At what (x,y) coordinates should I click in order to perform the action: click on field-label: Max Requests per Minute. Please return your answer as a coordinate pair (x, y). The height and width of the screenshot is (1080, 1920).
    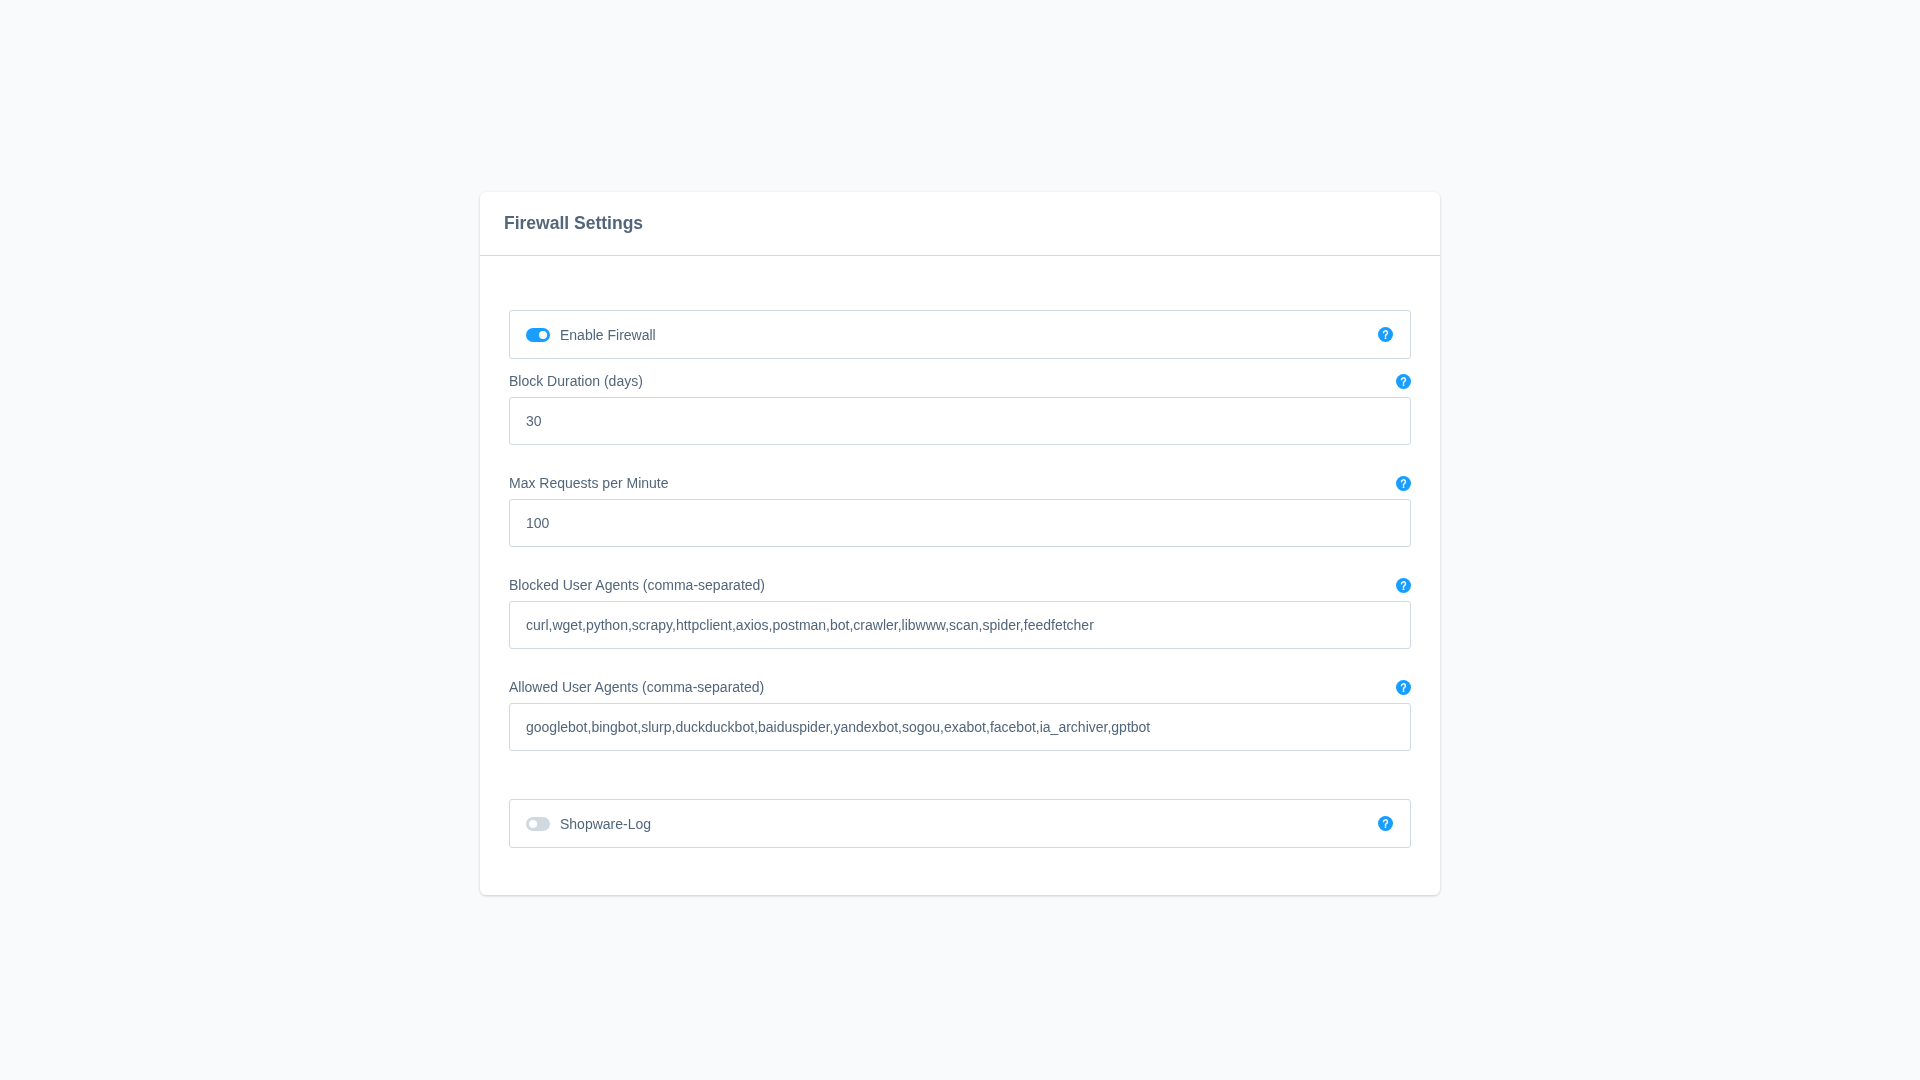
    Looking at the image, I should click on (589, 483).